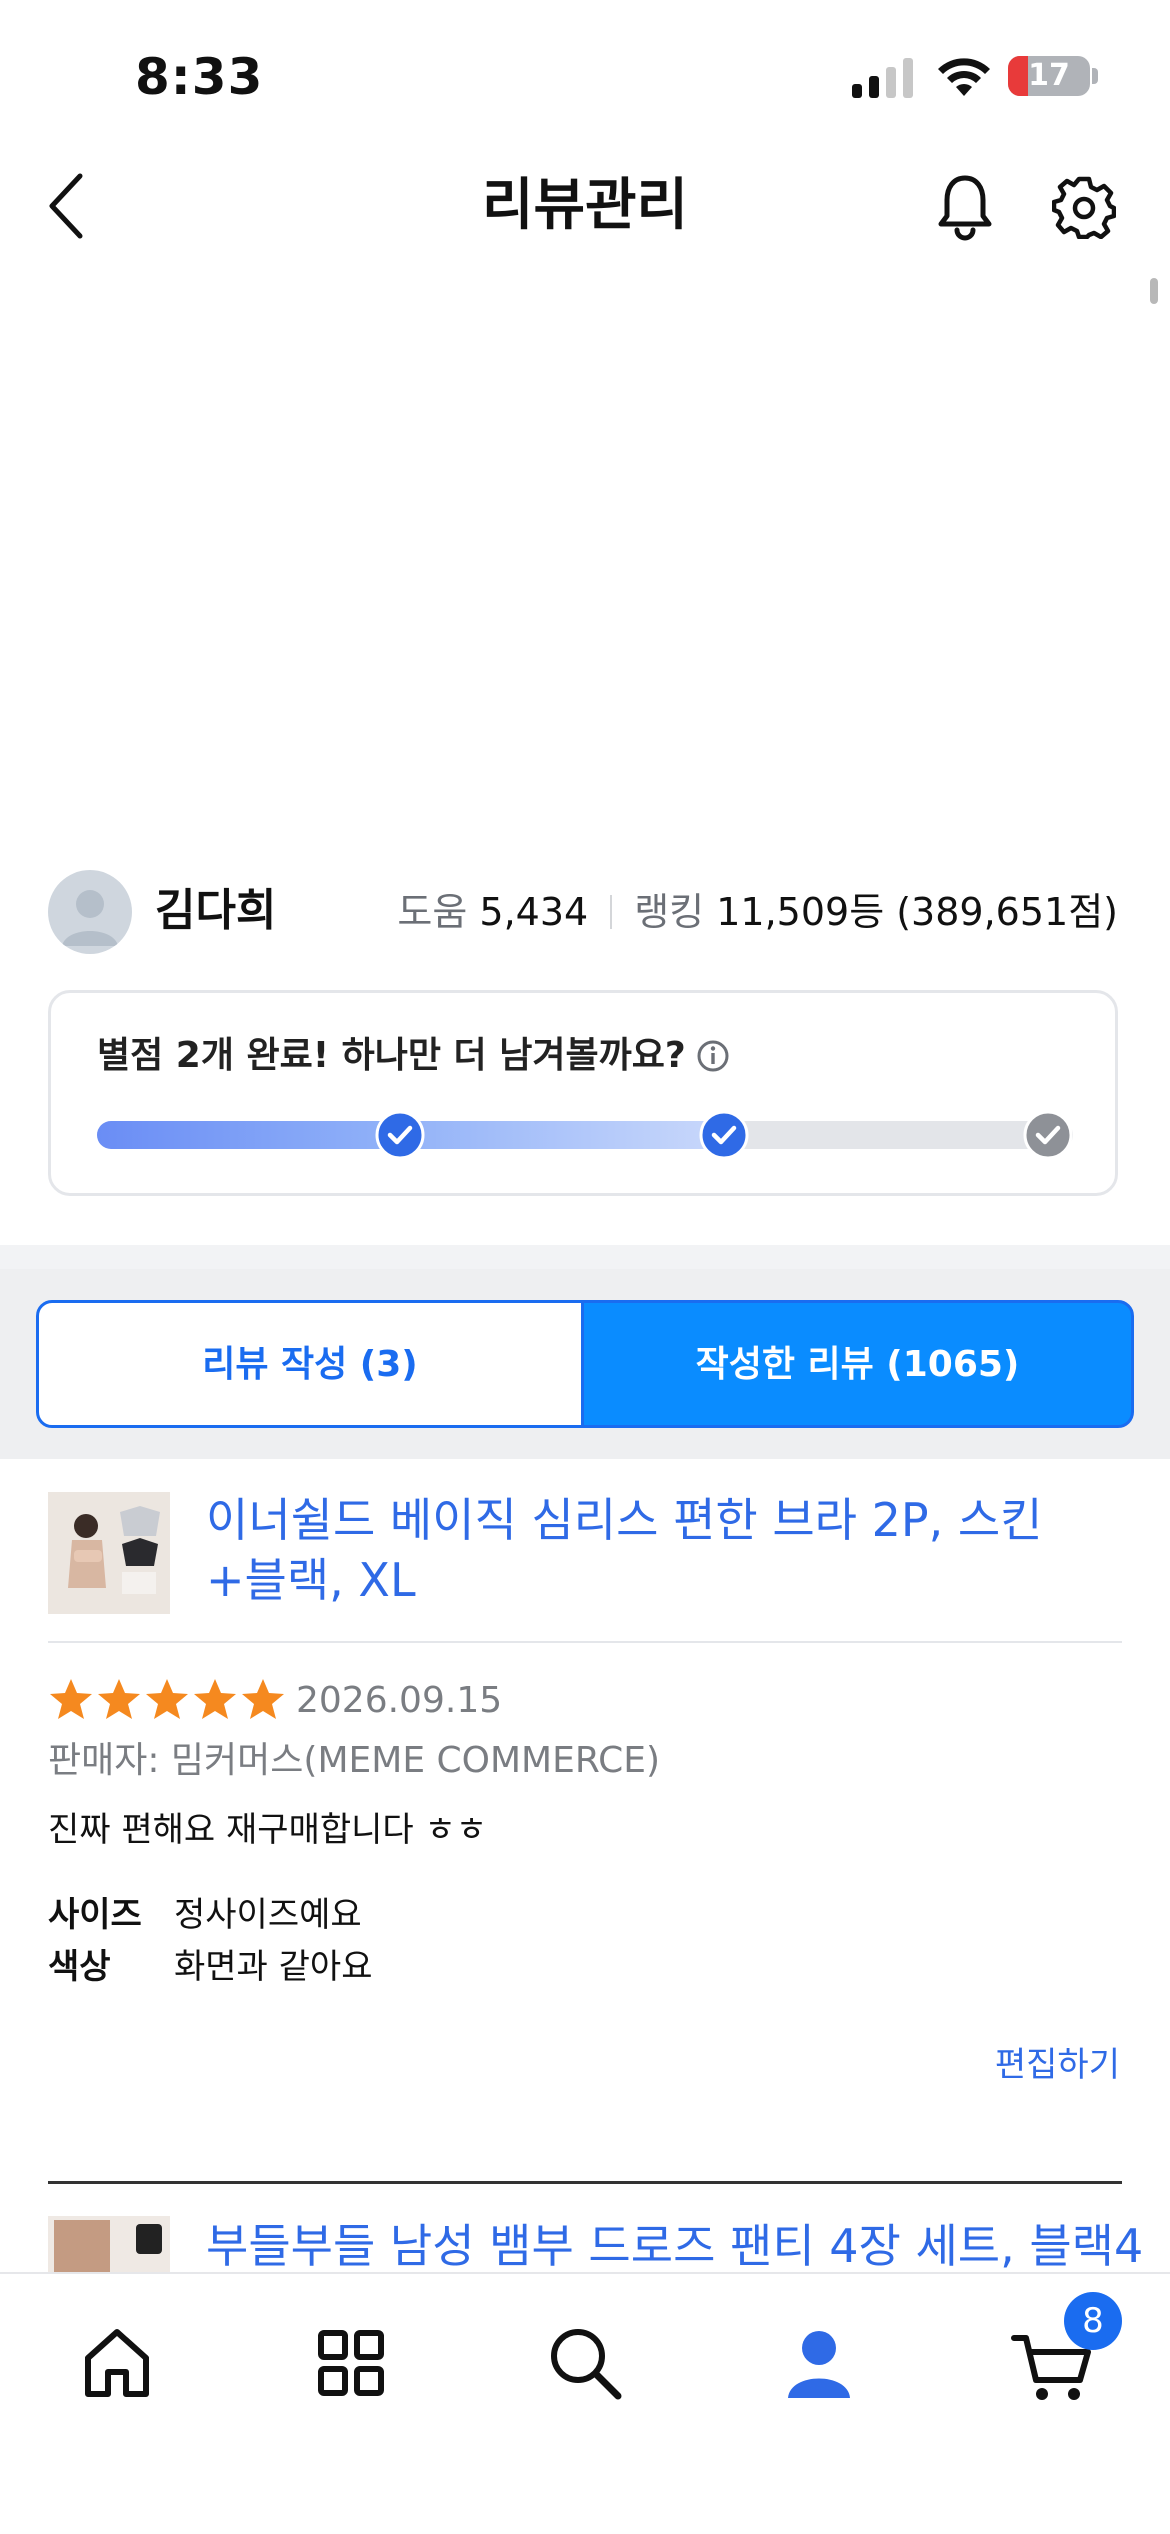 Image resolution: width=1170 pixels, height=2534 pixels. Describe the element at coordinates (882, 78) in the screenshot. I see `cellular-signal-icon` at that location.